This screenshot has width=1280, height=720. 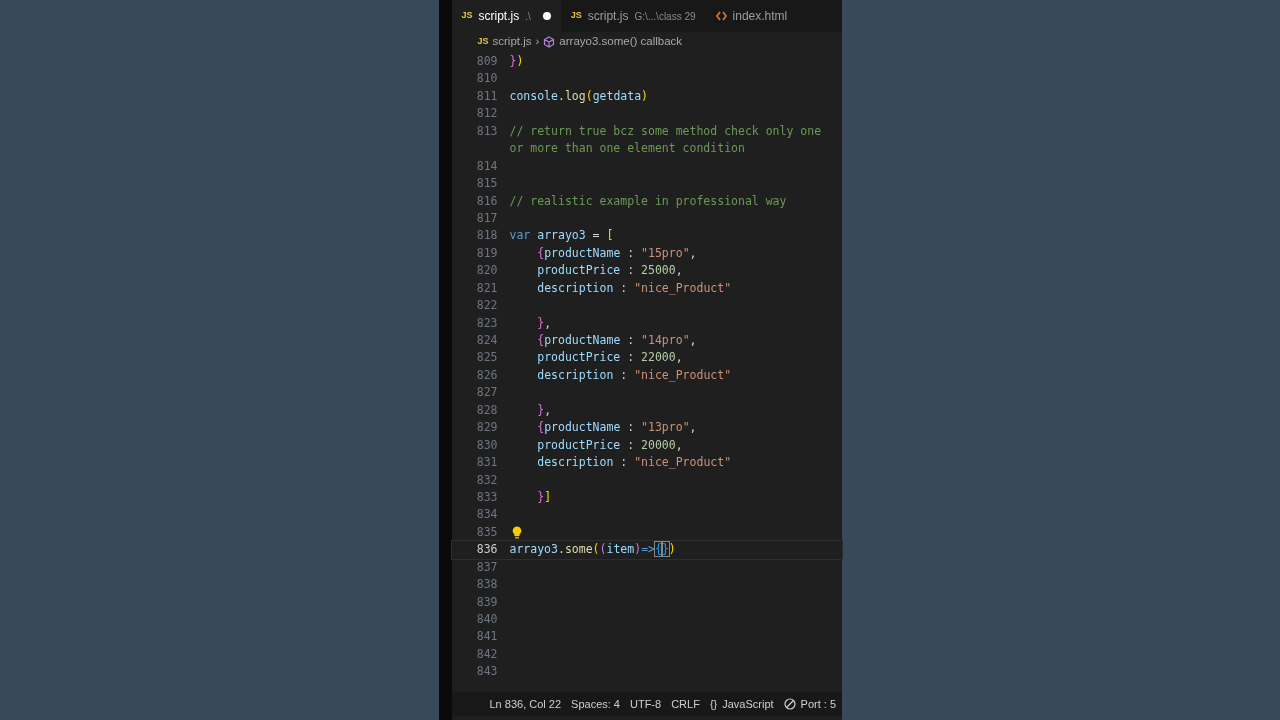 What do you see at coordinates (486, 306) in the screenshot?
I see `line-number: 822` at bounding box center [486, 306].